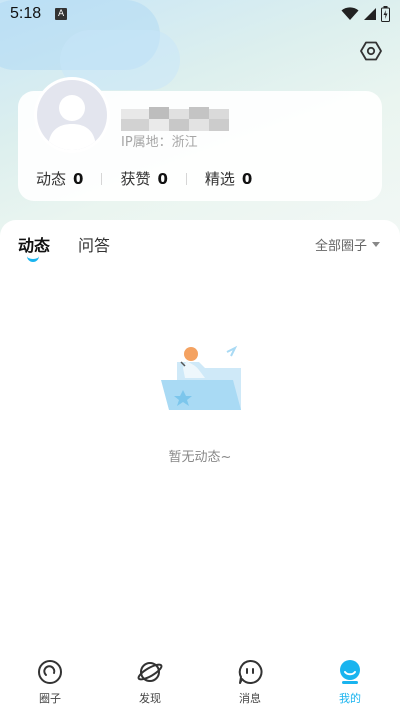  What do you see at coordinates (51, 179) in the screenshot?
I see `stat-label: 动态` at bounding box center [51, 179].